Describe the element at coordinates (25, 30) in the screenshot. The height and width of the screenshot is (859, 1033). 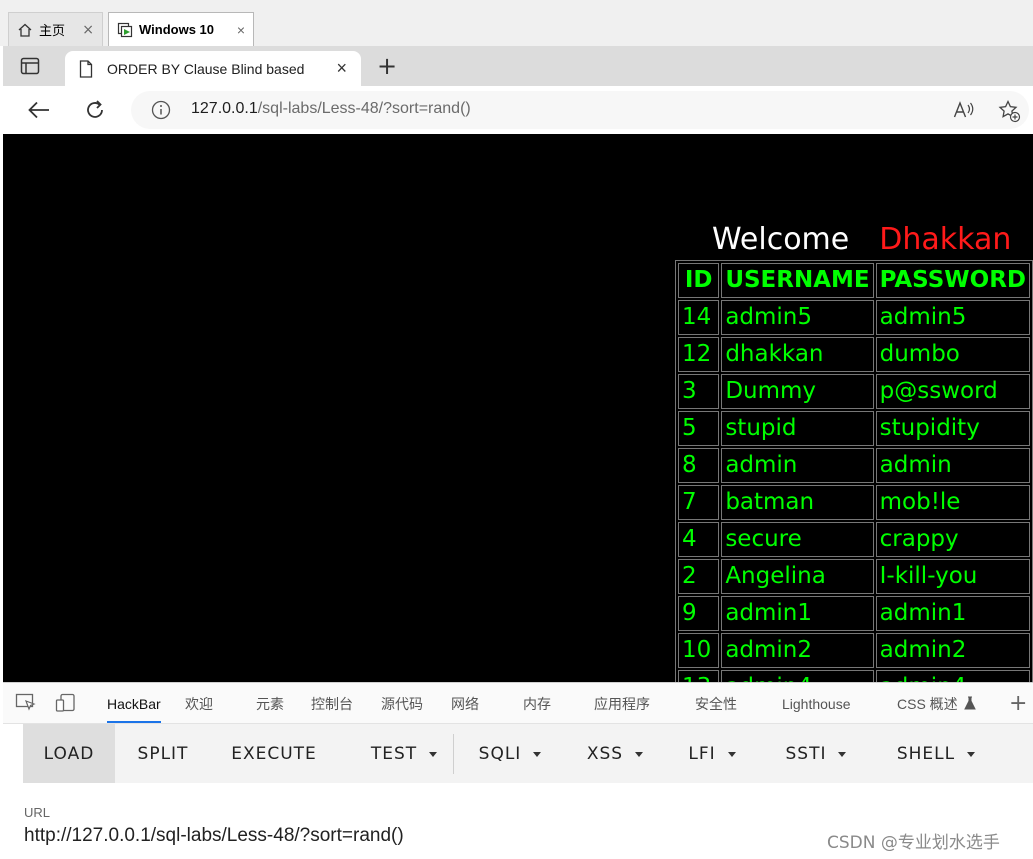
I see `home-icon` at that location.